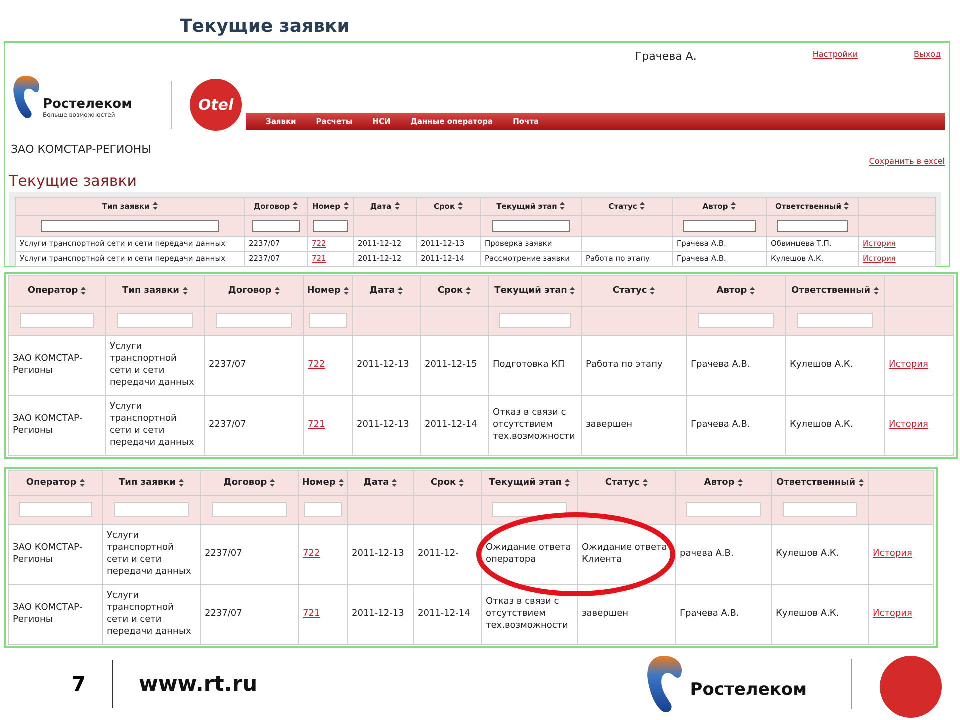  Describe the element at coordinates (835, 54) in the screenshot. I see `header-link: Настройки` at that location.